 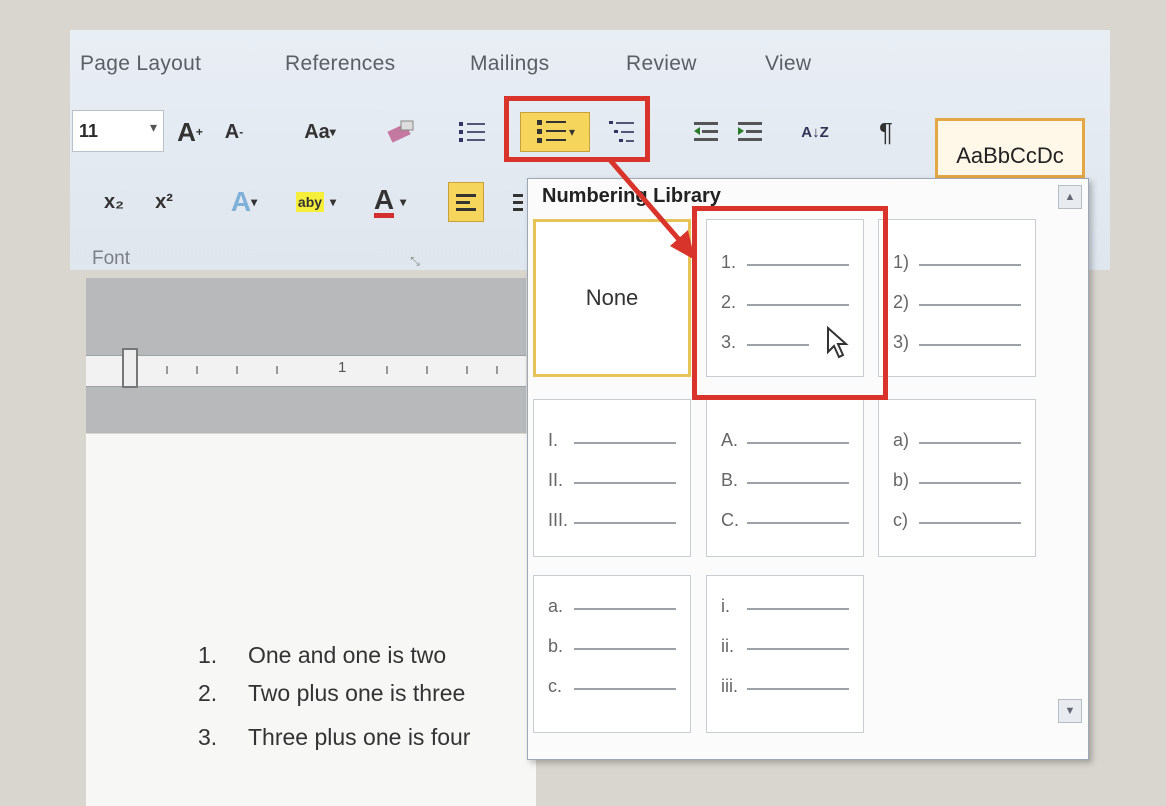 I want to click on change-case-button: Aa ▾, so click(x=320, y=132).